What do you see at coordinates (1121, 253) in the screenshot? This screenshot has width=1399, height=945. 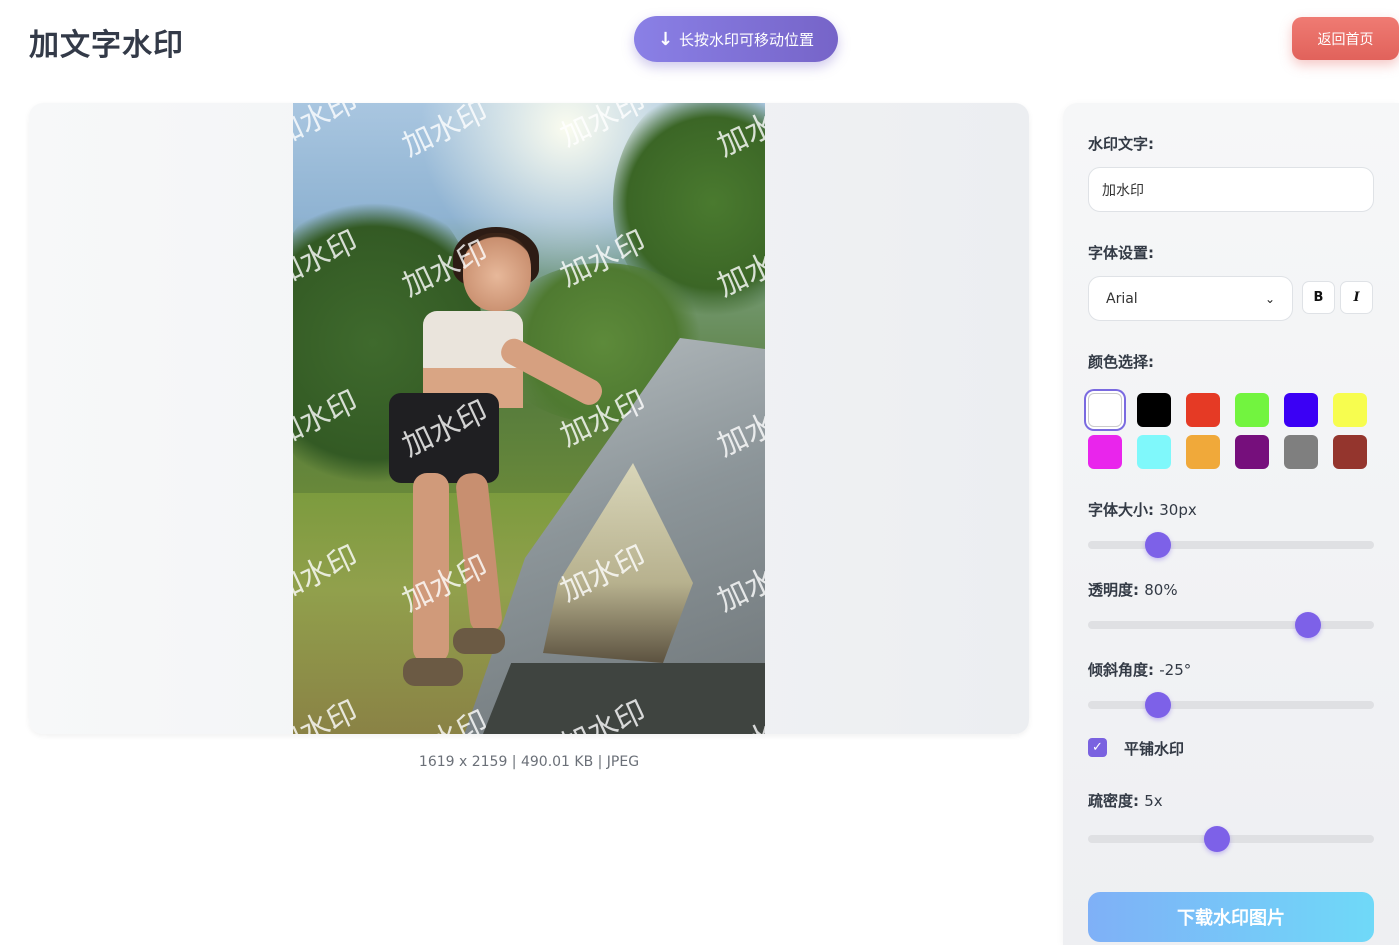 I see `font-settings-label: 字体设置:` at bounding box center [1121, 253].